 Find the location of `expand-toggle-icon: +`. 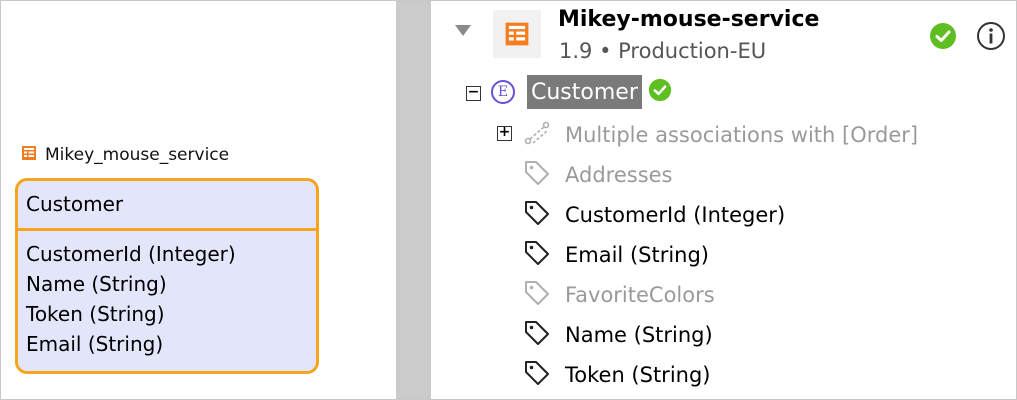

expand-toggle-icon: + is located at coordinates (504, 133).